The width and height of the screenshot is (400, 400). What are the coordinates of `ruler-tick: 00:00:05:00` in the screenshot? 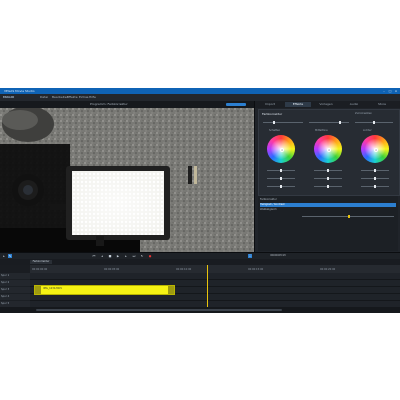 It's located at (112, 269).